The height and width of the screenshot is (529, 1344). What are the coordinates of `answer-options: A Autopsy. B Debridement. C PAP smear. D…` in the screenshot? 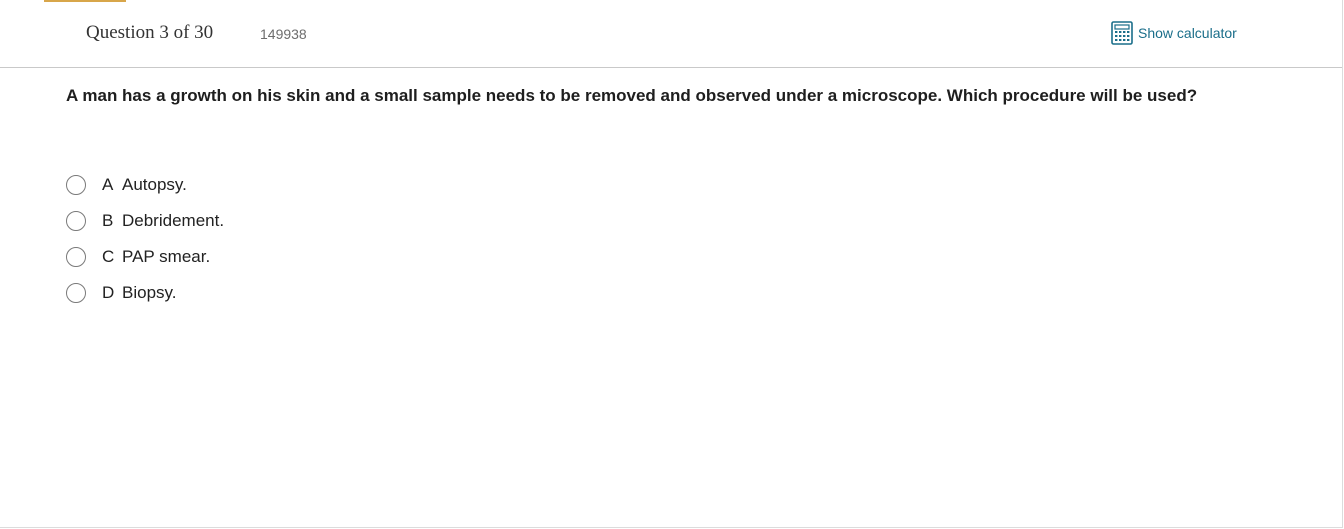 It's located at (145, 239).